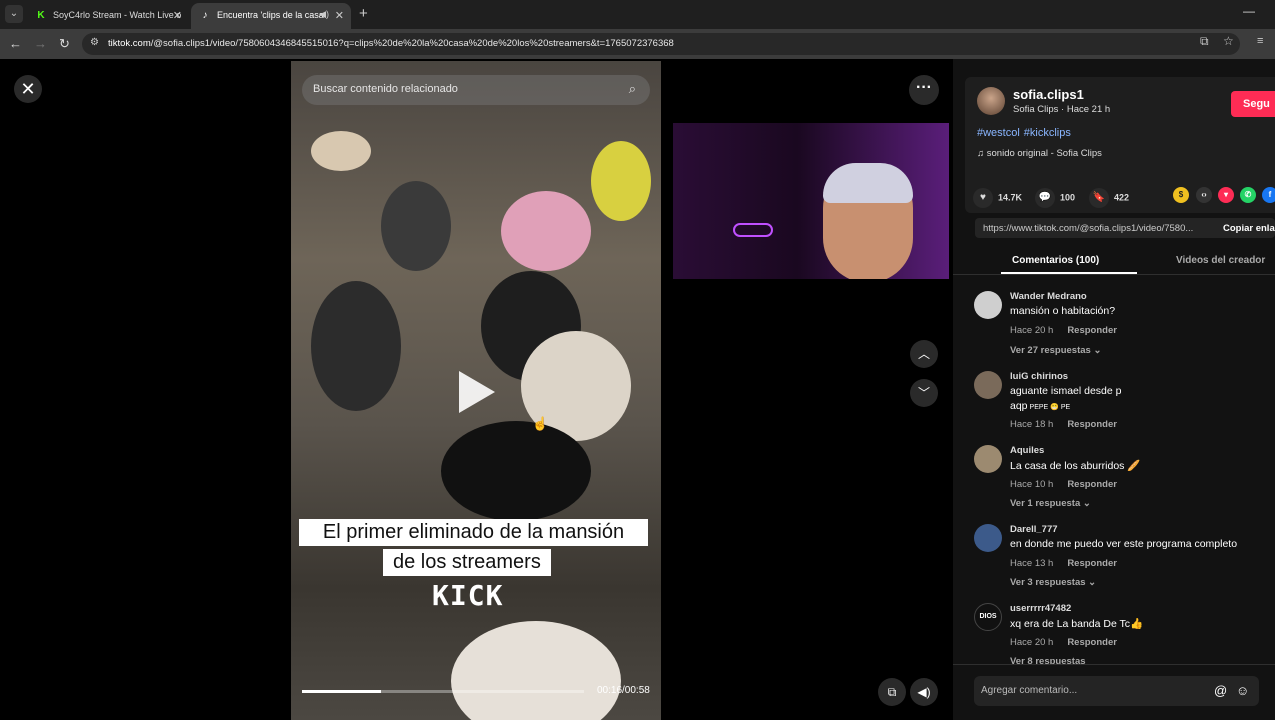 The width and height of the screenshot is (1275, 720). I want to click on hashtag-link: #kickclips, so click(1047, 133).